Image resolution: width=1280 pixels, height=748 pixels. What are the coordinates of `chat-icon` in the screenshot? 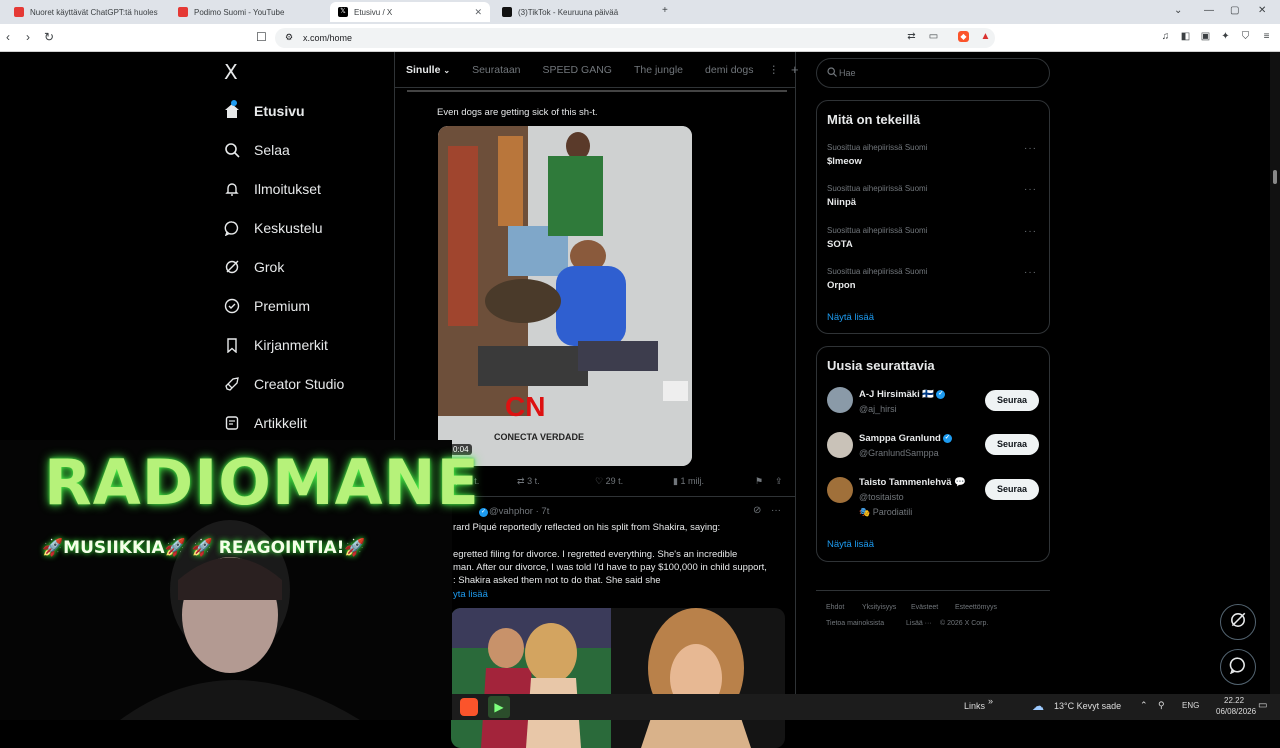 It's located at (232, 228).